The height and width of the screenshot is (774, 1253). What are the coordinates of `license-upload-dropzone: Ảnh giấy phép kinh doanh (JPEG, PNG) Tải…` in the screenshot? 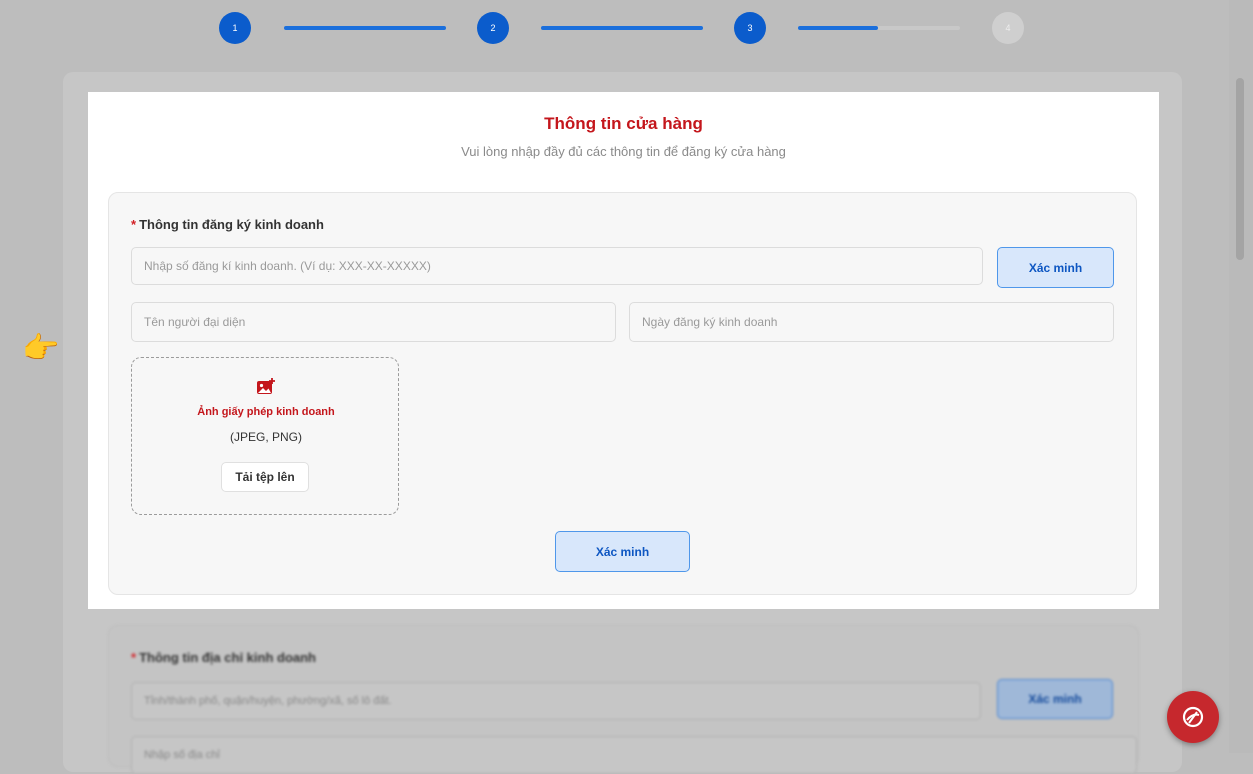 It's located at (265, 436).